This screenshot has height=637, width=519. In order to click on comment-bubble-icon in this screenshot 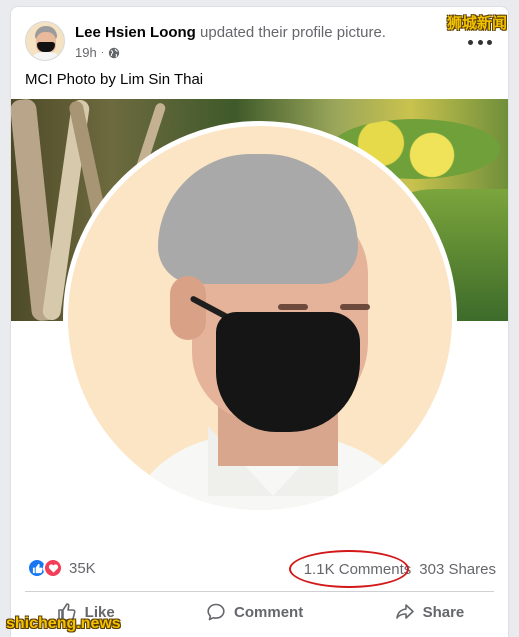, I will do `click(216, 612)`.